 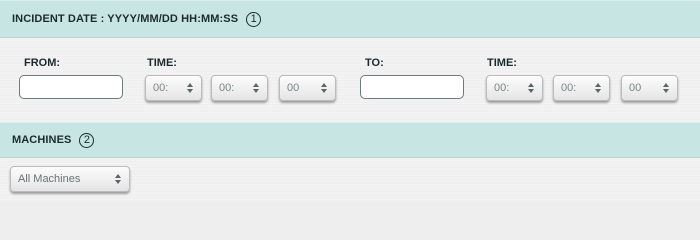 What do you see at coordinates (649, 88) in the screenshot?
I see `to-second-select: 00` at bounding box center [649, 88].